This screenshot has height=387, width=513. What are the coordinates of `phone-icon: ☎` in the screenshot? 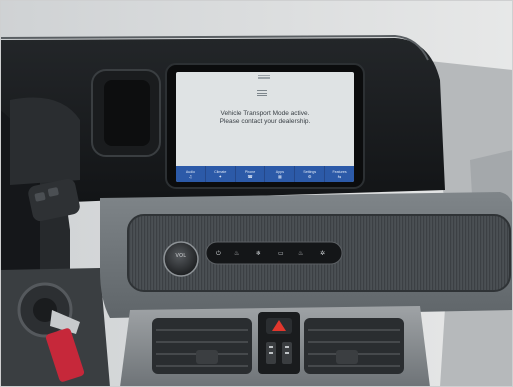 It's located at (250, 176).